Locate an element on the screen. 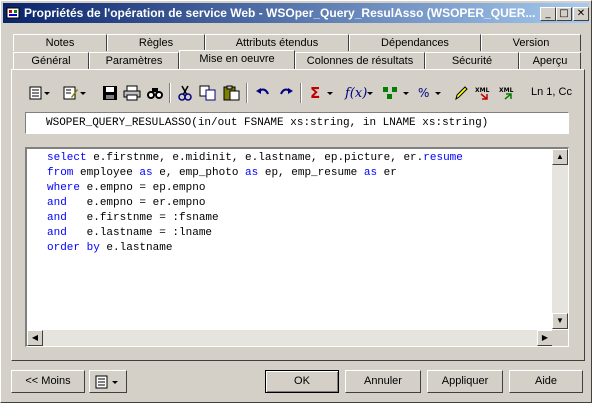 The height and width of the screenshot is (403, 592). scroll-up-arrow-icon: ▲ is located at coordinates (560, 157).